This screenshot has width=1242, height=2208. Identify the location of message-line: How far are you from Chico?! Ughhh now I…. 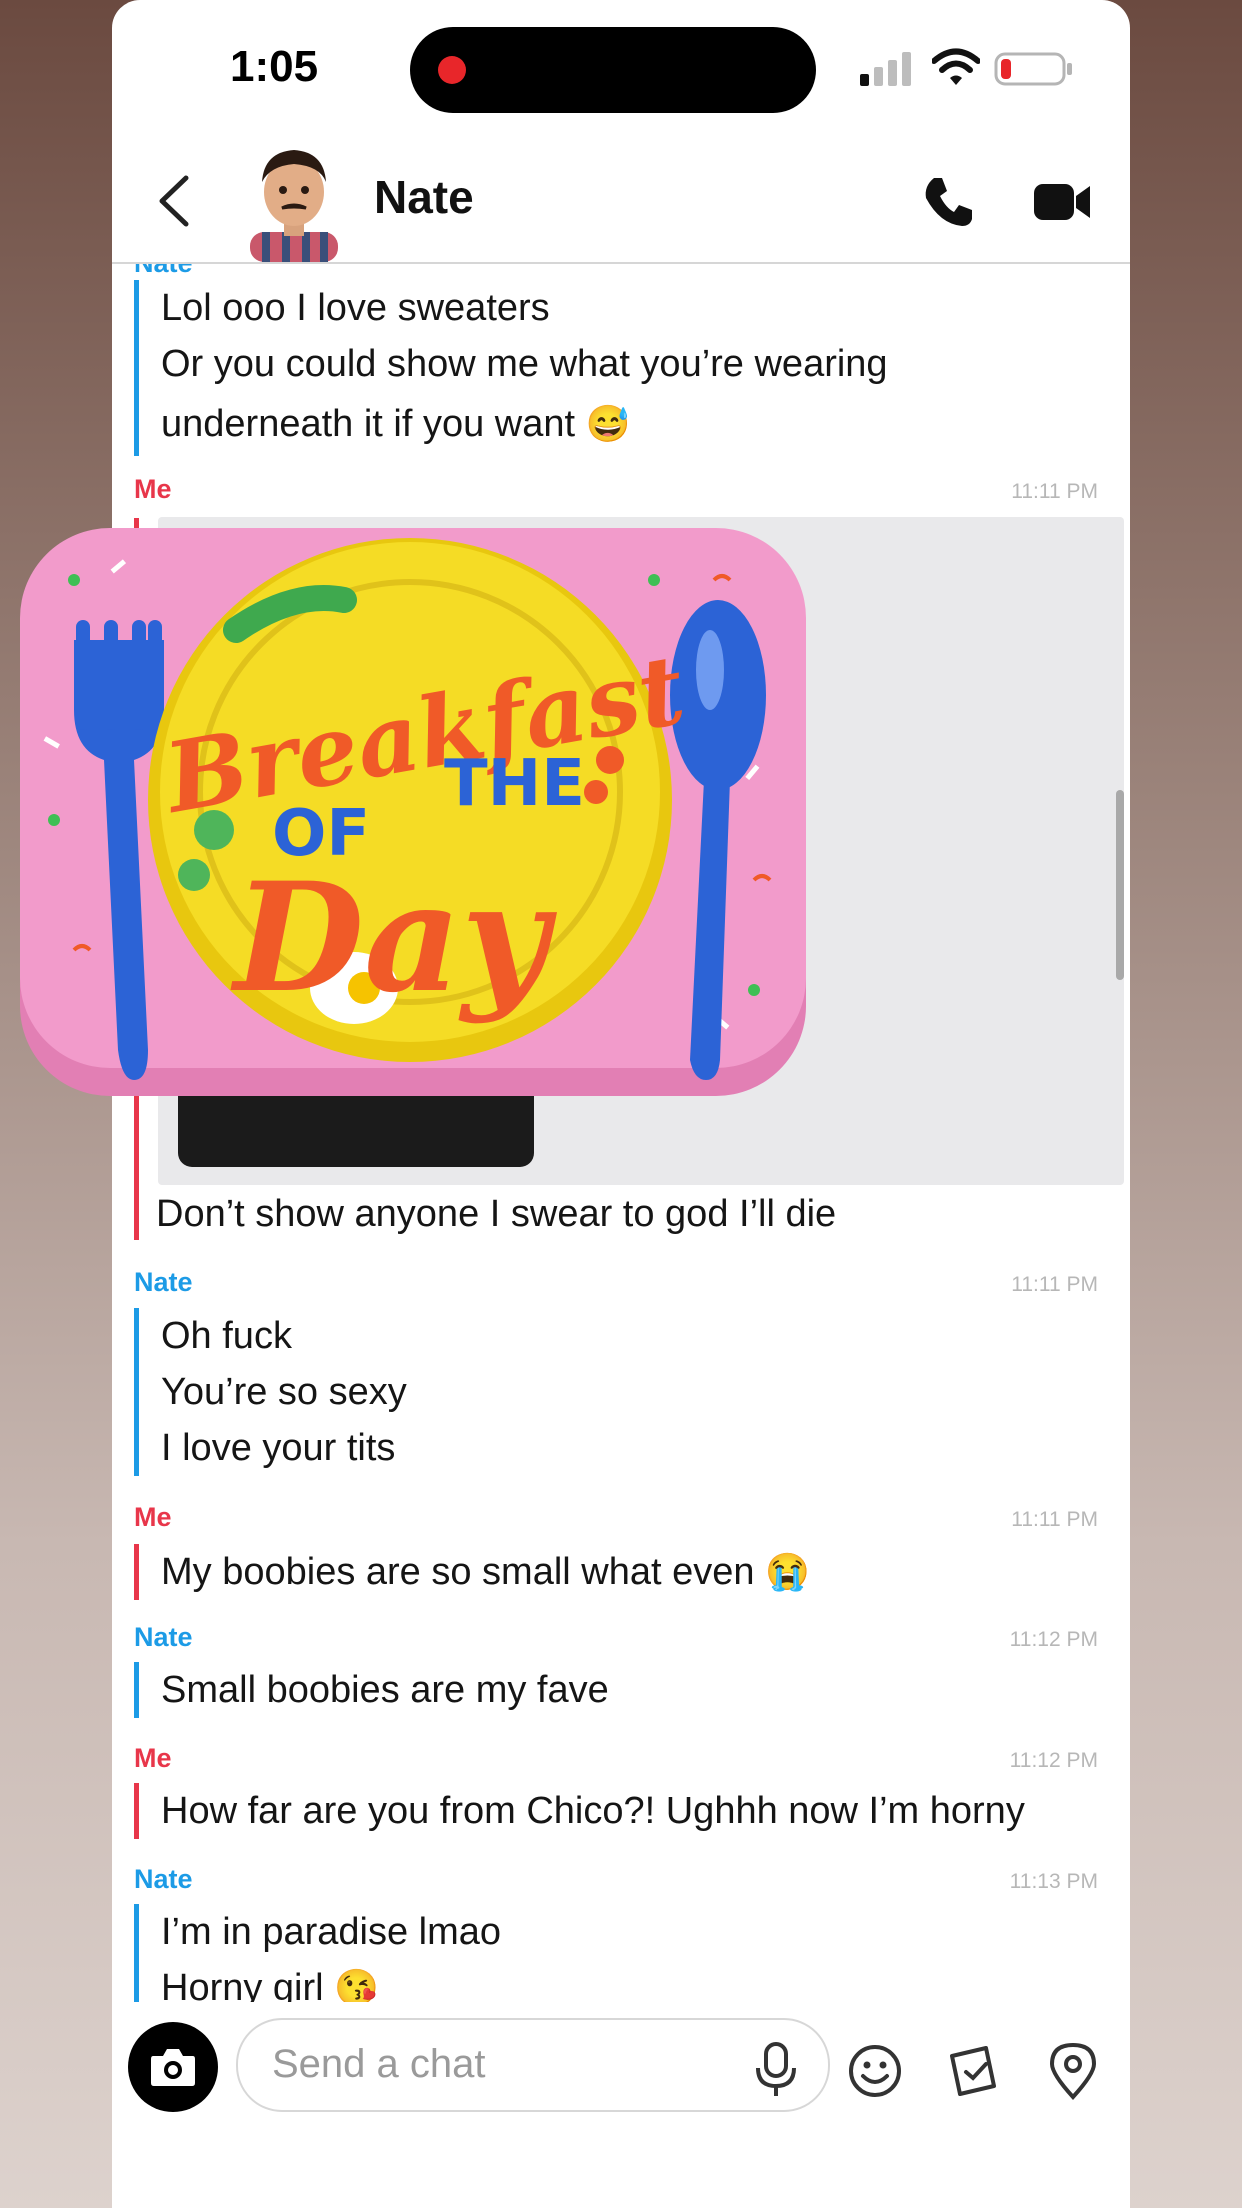
(593, 1811).